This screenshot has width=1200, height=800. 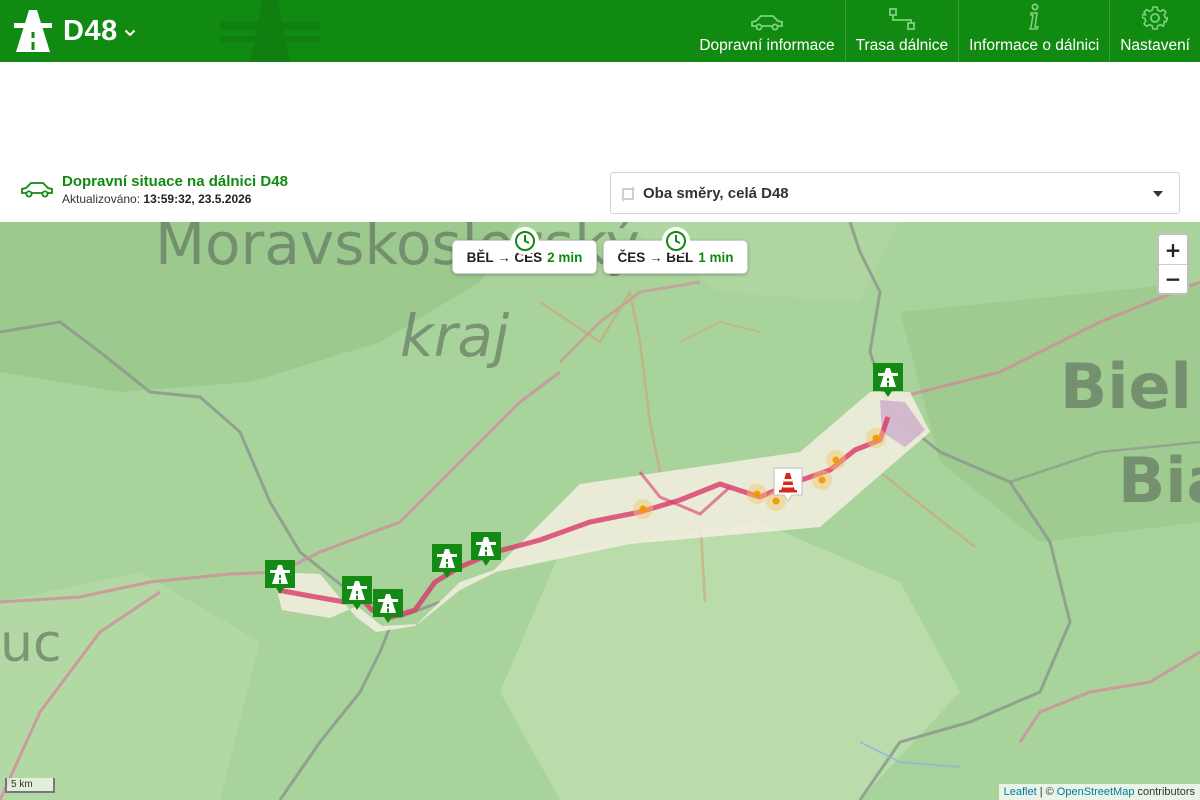 What do you see at coordinates (716, 193) in the screenshot?
I see `direction-select-value: Oba směry, celá D48` at bounding box center [716, 193].